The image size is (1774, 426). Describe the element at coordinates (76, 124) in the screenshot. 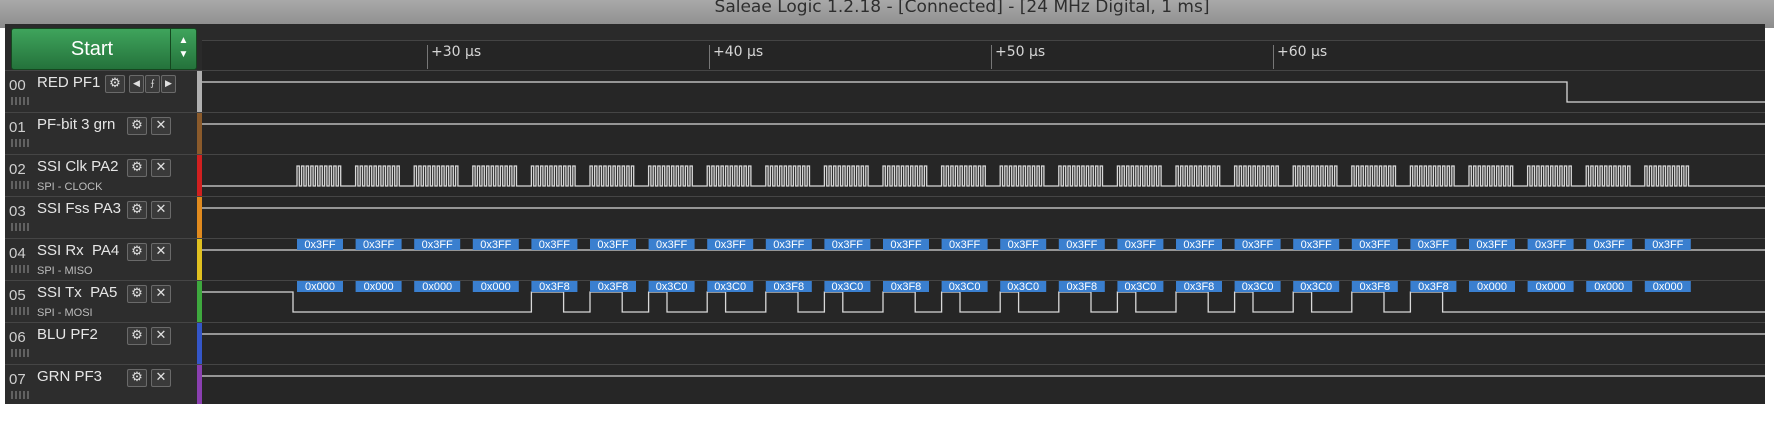

I see `channel-name: PF-bit 3 grn` at that location.